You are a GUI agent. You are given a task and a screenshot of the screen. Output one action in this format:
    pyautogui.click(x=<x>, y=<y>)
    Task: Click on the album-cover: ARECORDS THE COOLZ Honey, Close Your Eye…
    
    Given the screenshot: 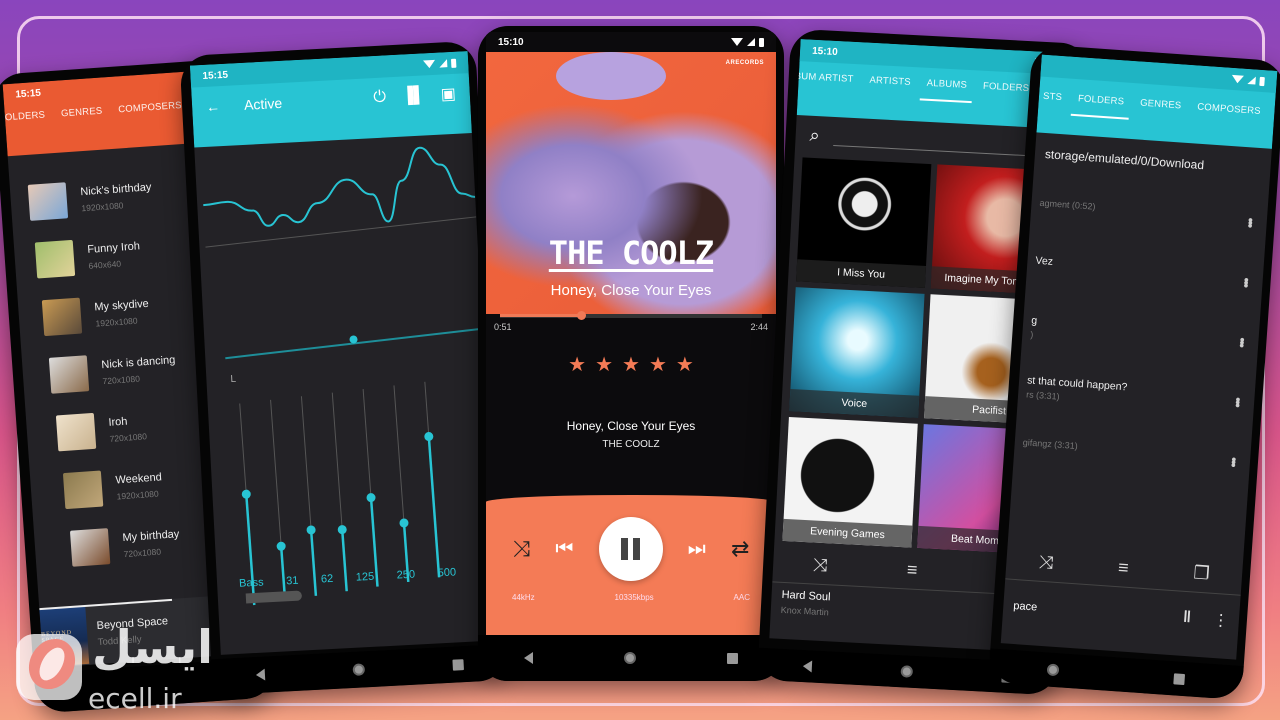 What is the action you would take?
    pyautogui.click(x=631, y=183)
    